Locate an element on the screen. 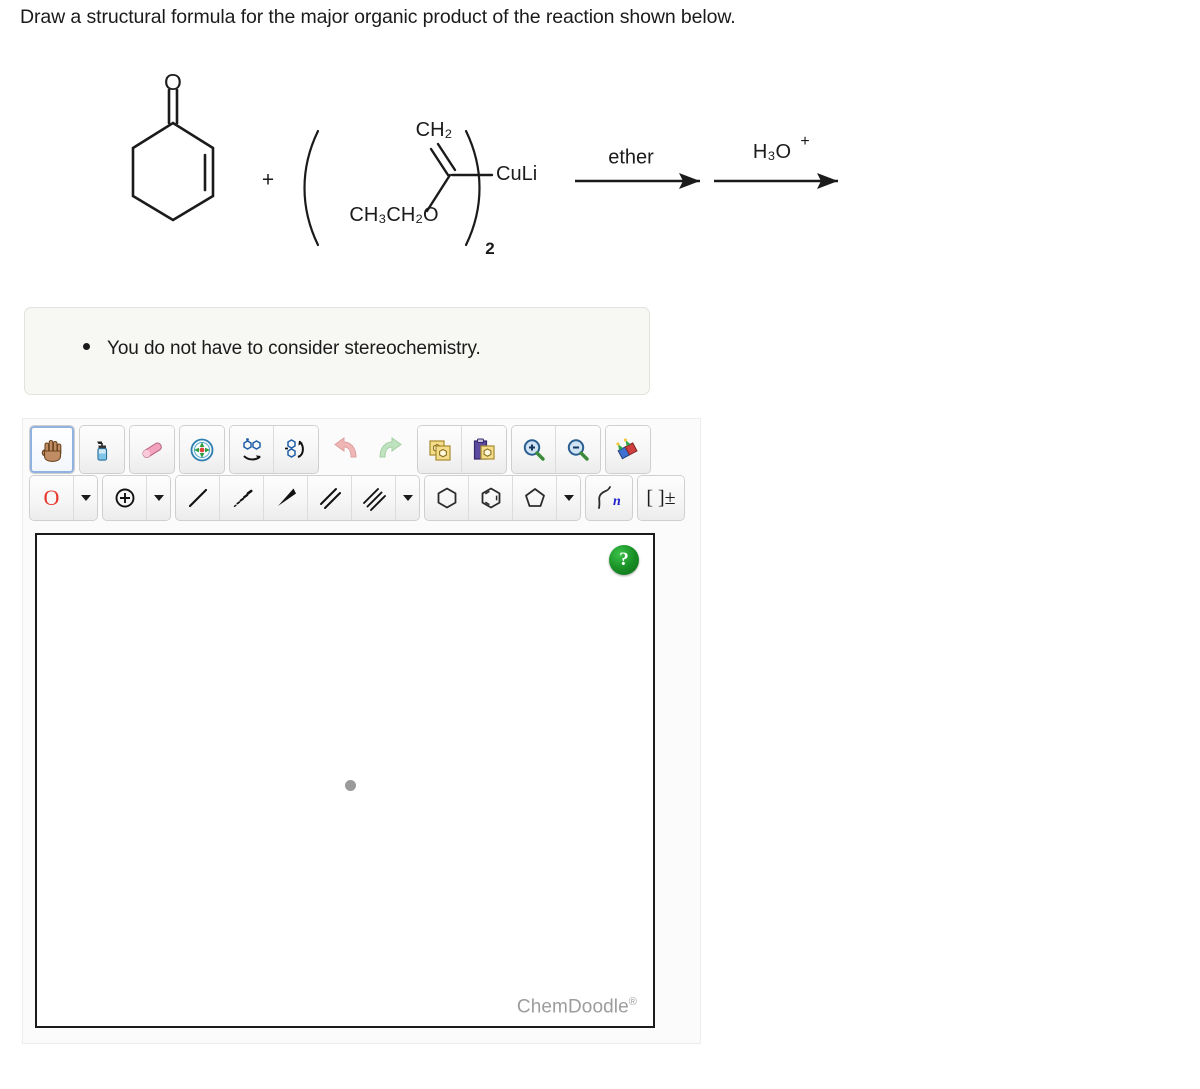 Image resolution: width=1200 pixels, height=1089 pixels. eraser-tool is located at coordinates (152, 449).